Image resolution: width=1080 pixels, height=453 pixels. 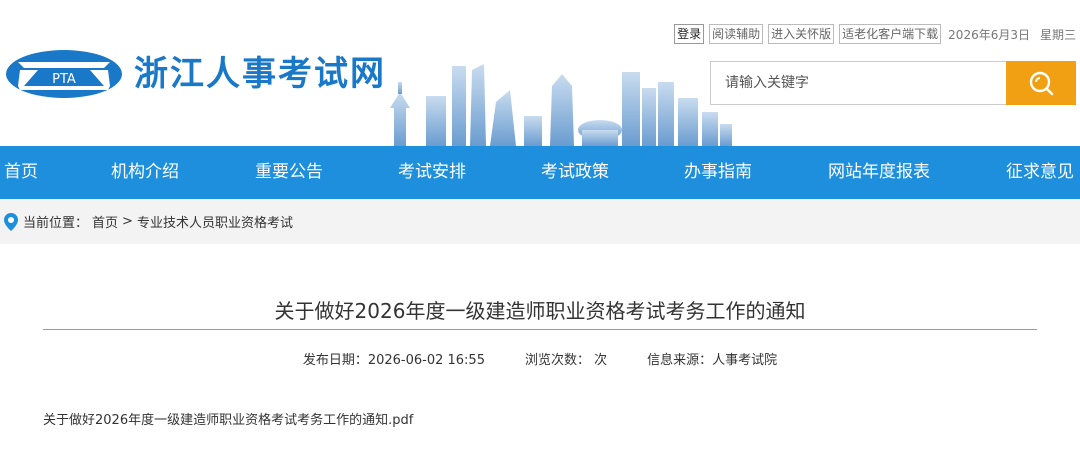 I want to click on nav-item-home: 首页, so click(x=21, y=172).